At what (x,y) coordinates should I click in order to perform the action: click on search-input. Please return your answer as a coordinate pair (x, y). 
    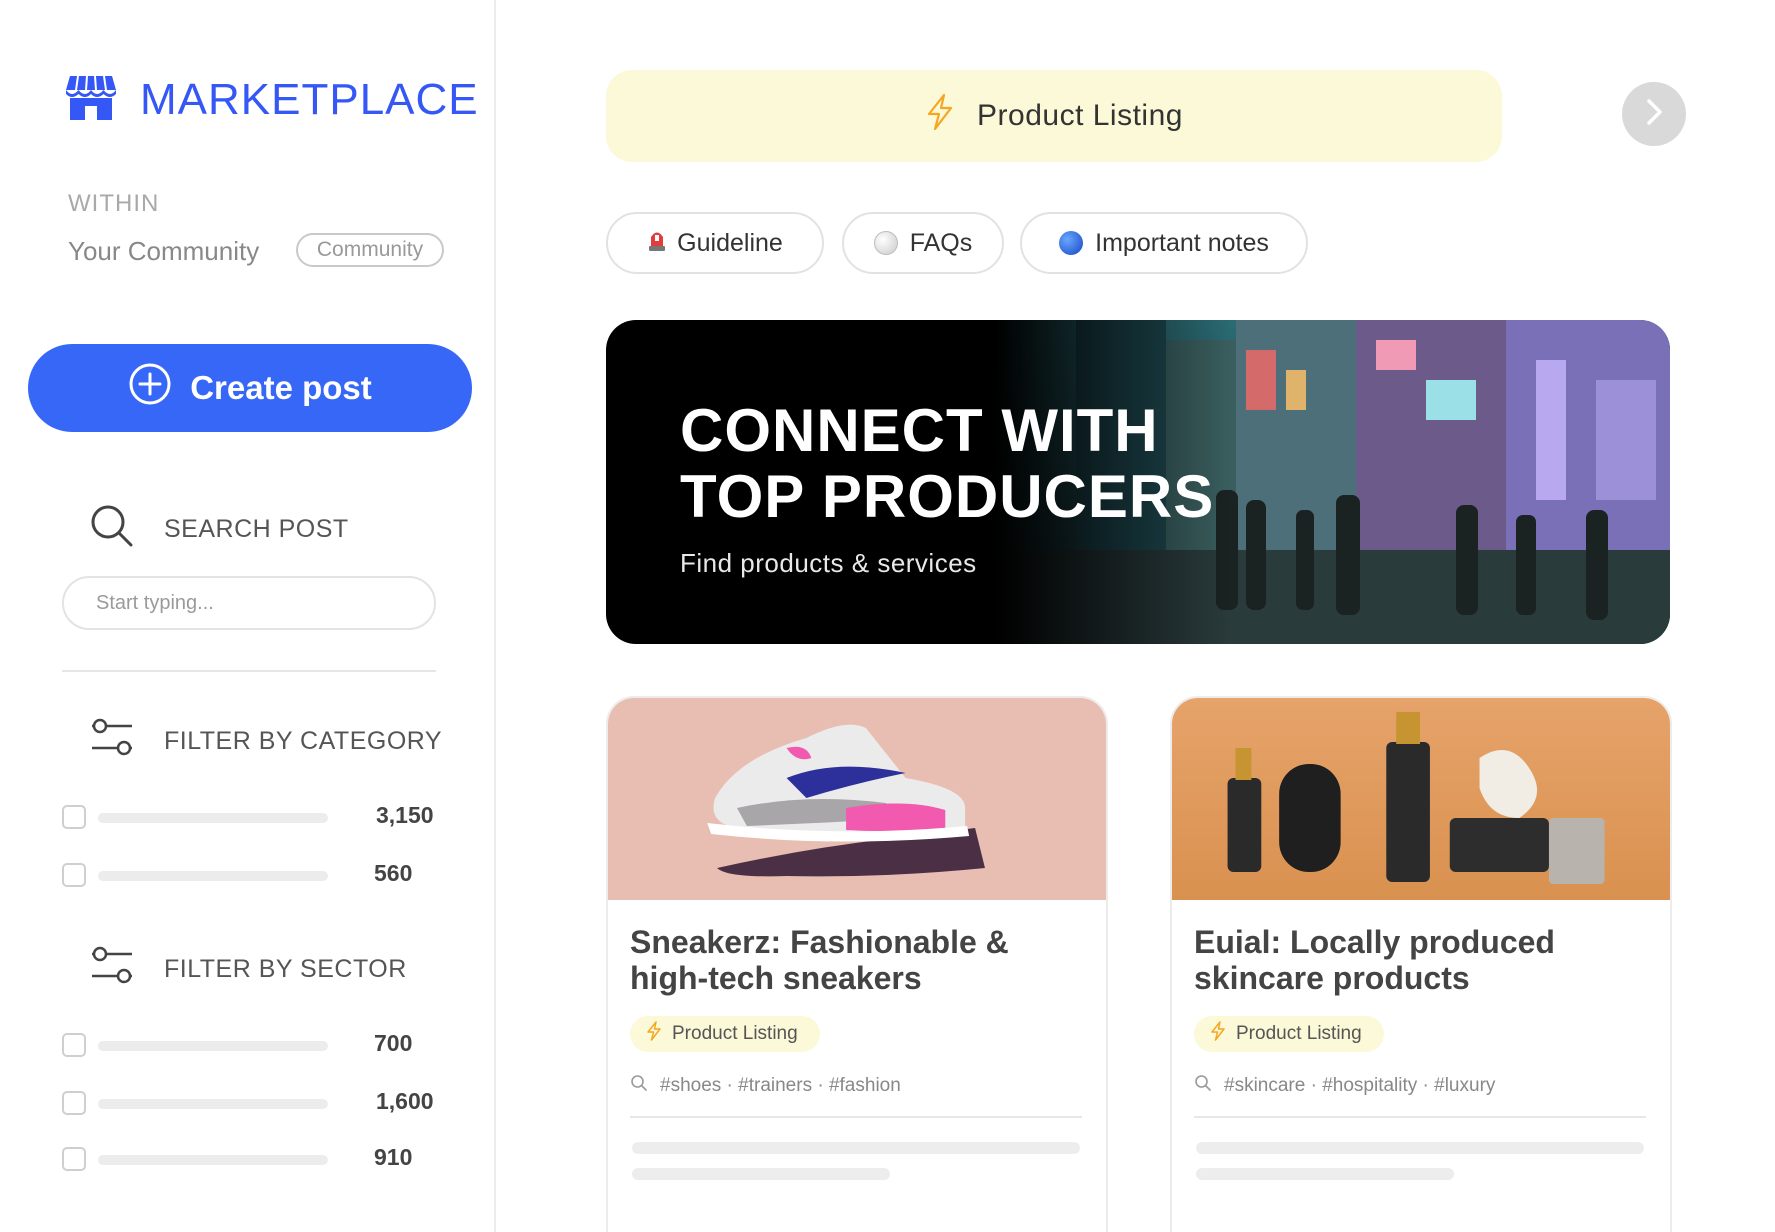
    Looking at the image, I should click on (249, 603).